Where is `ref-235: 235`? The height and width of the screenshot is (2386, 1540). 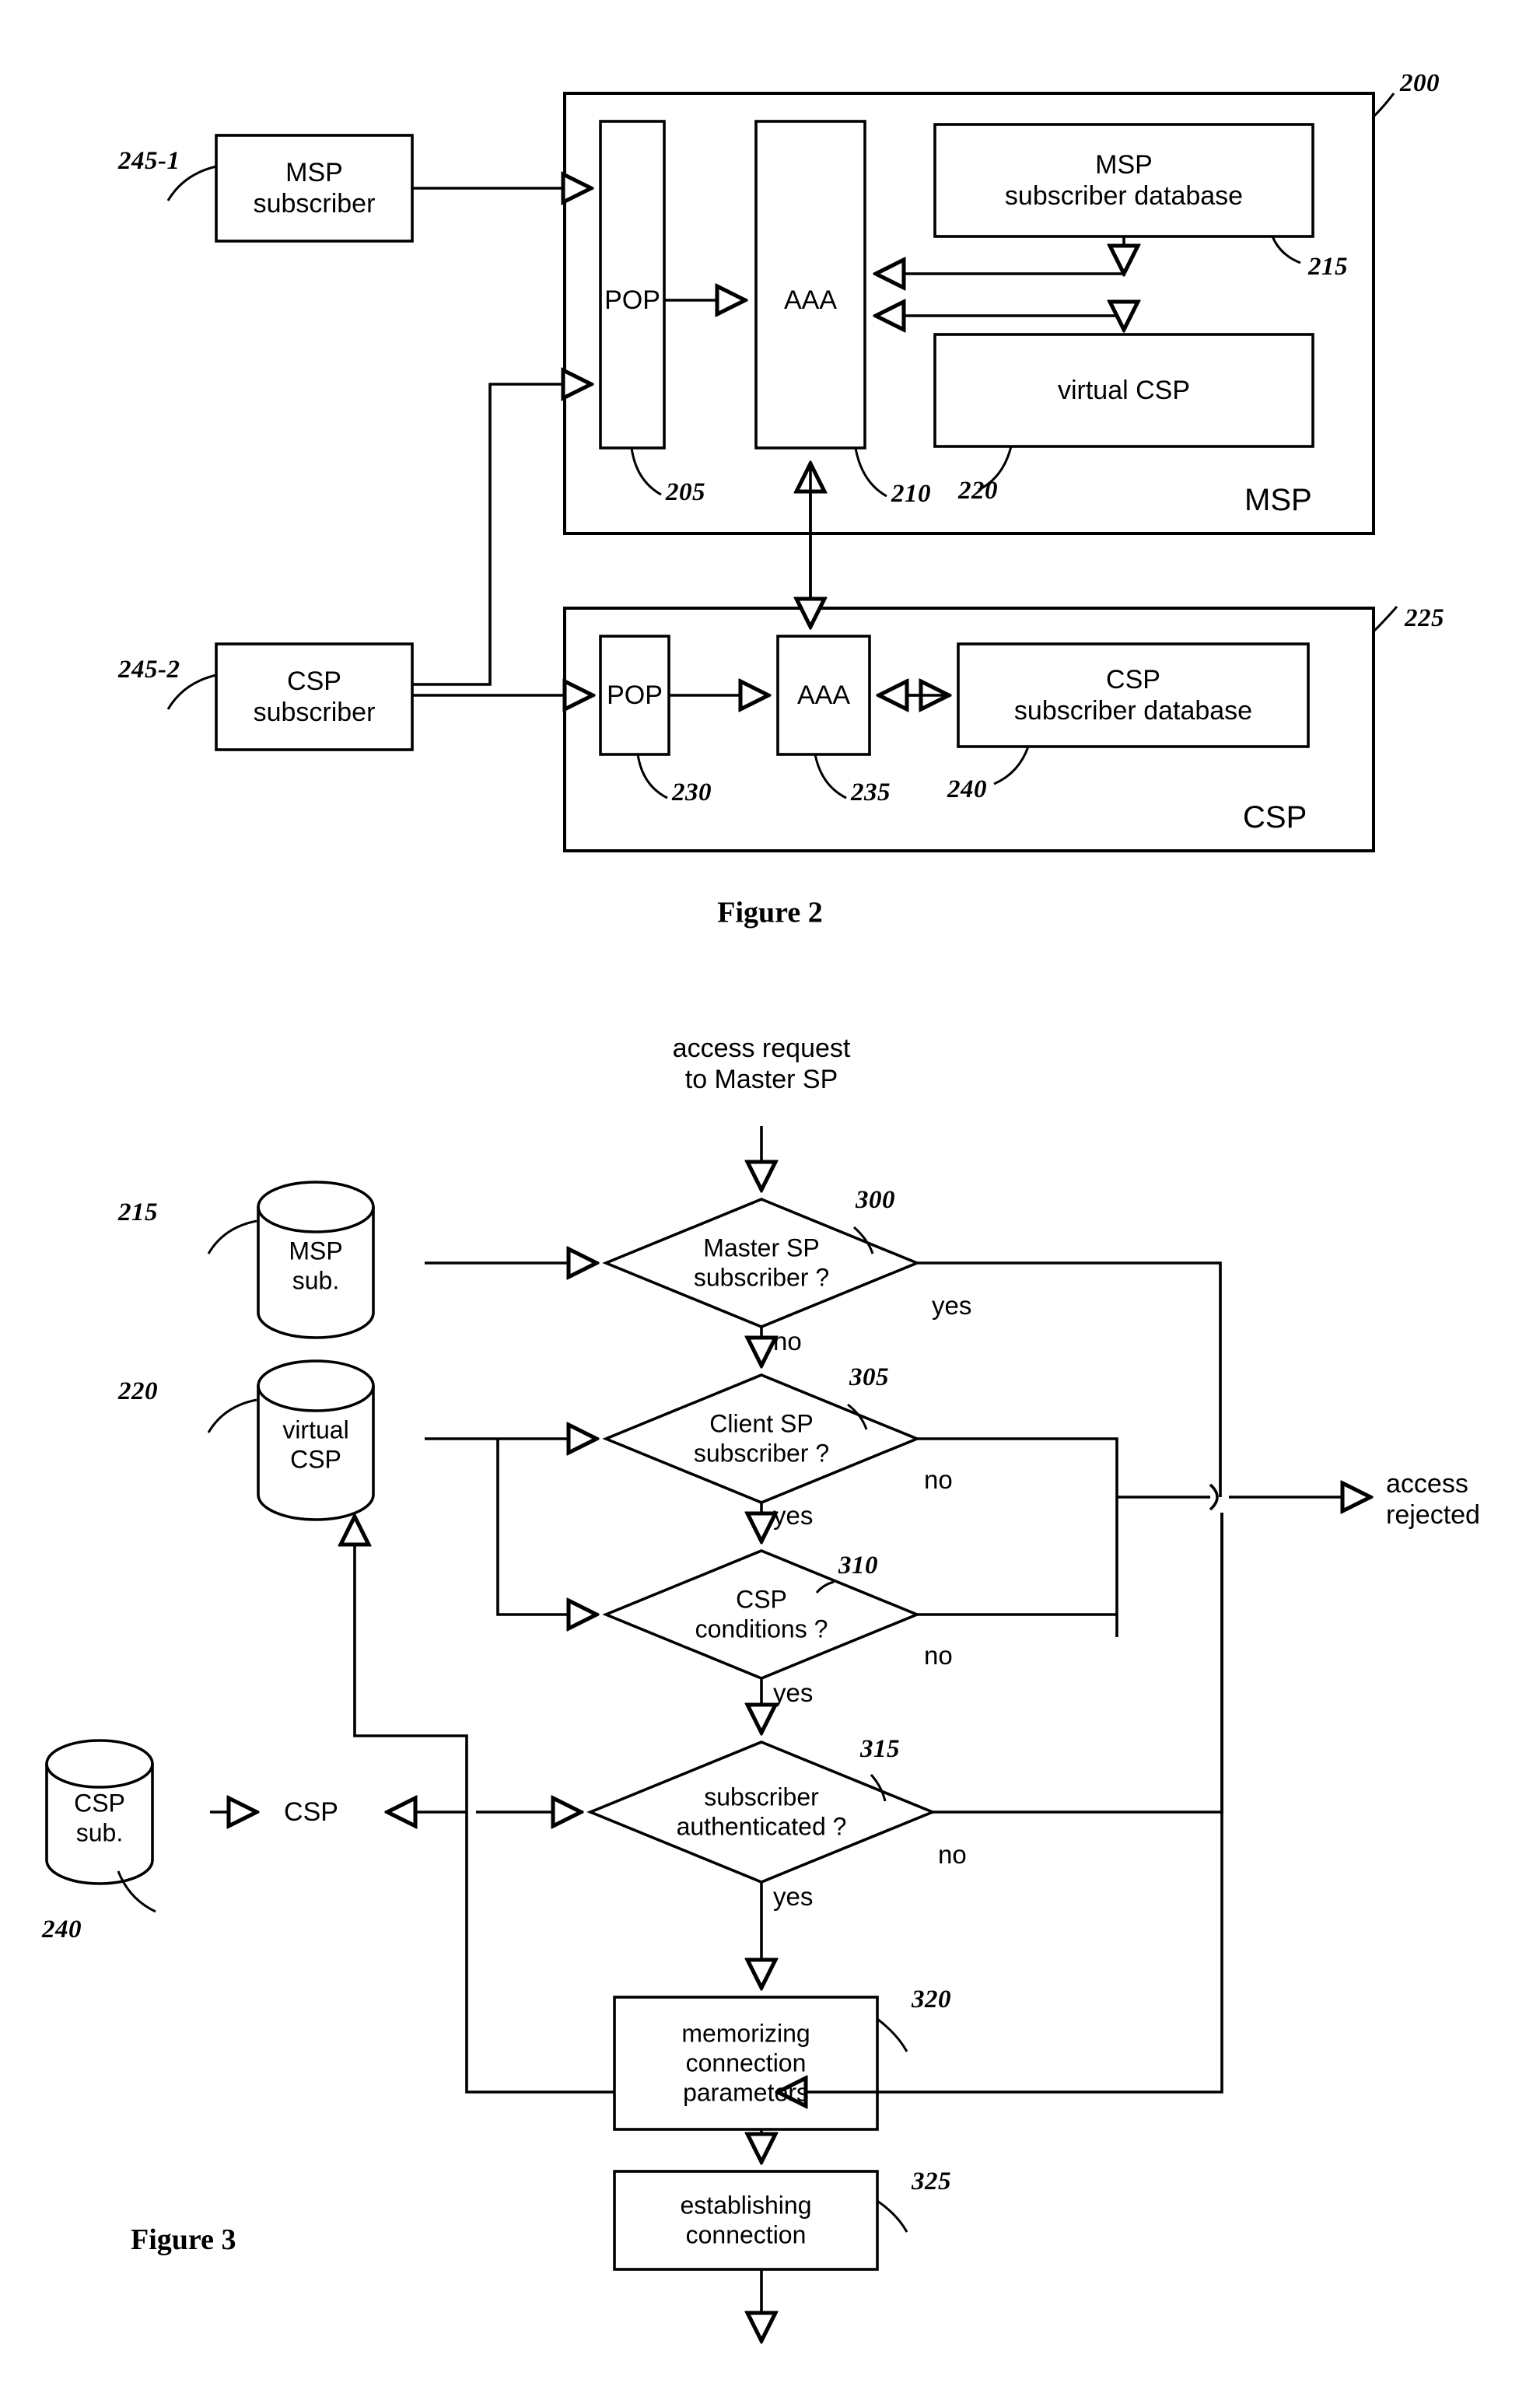
ref-235: 235 is located at coordinates (871, 792).